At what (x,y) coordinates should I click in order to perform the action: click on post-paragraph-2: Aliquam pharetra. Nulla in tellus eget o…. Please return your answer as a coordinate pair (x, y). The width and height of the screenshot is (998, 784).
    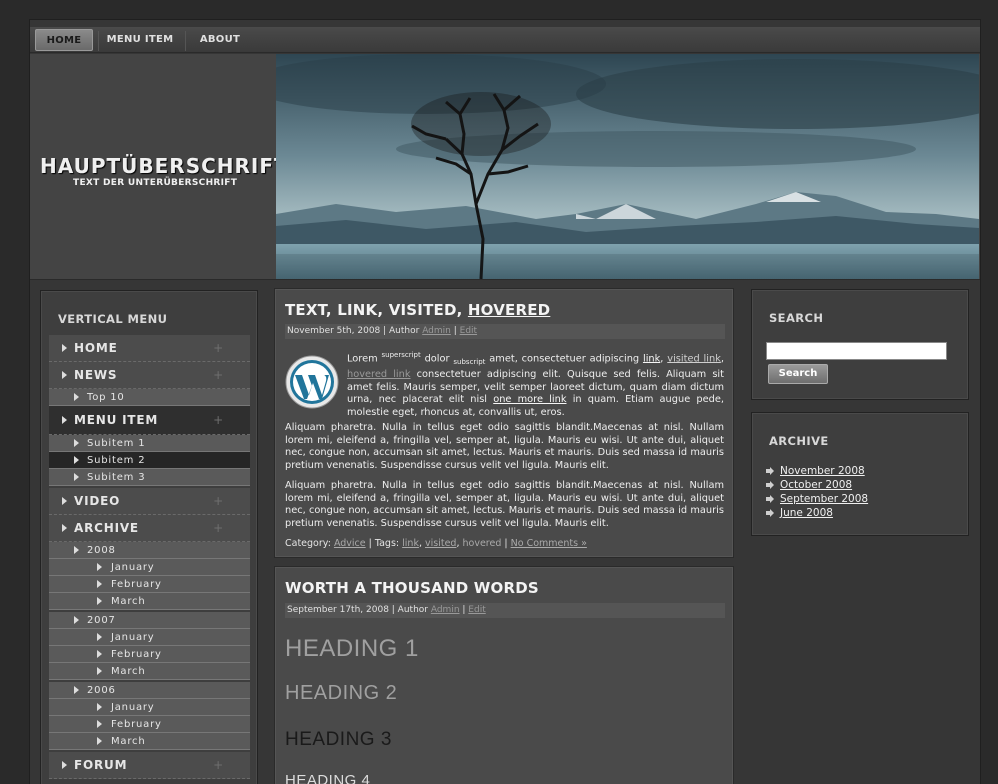
    Looking at the image, I should click on (504, 447).